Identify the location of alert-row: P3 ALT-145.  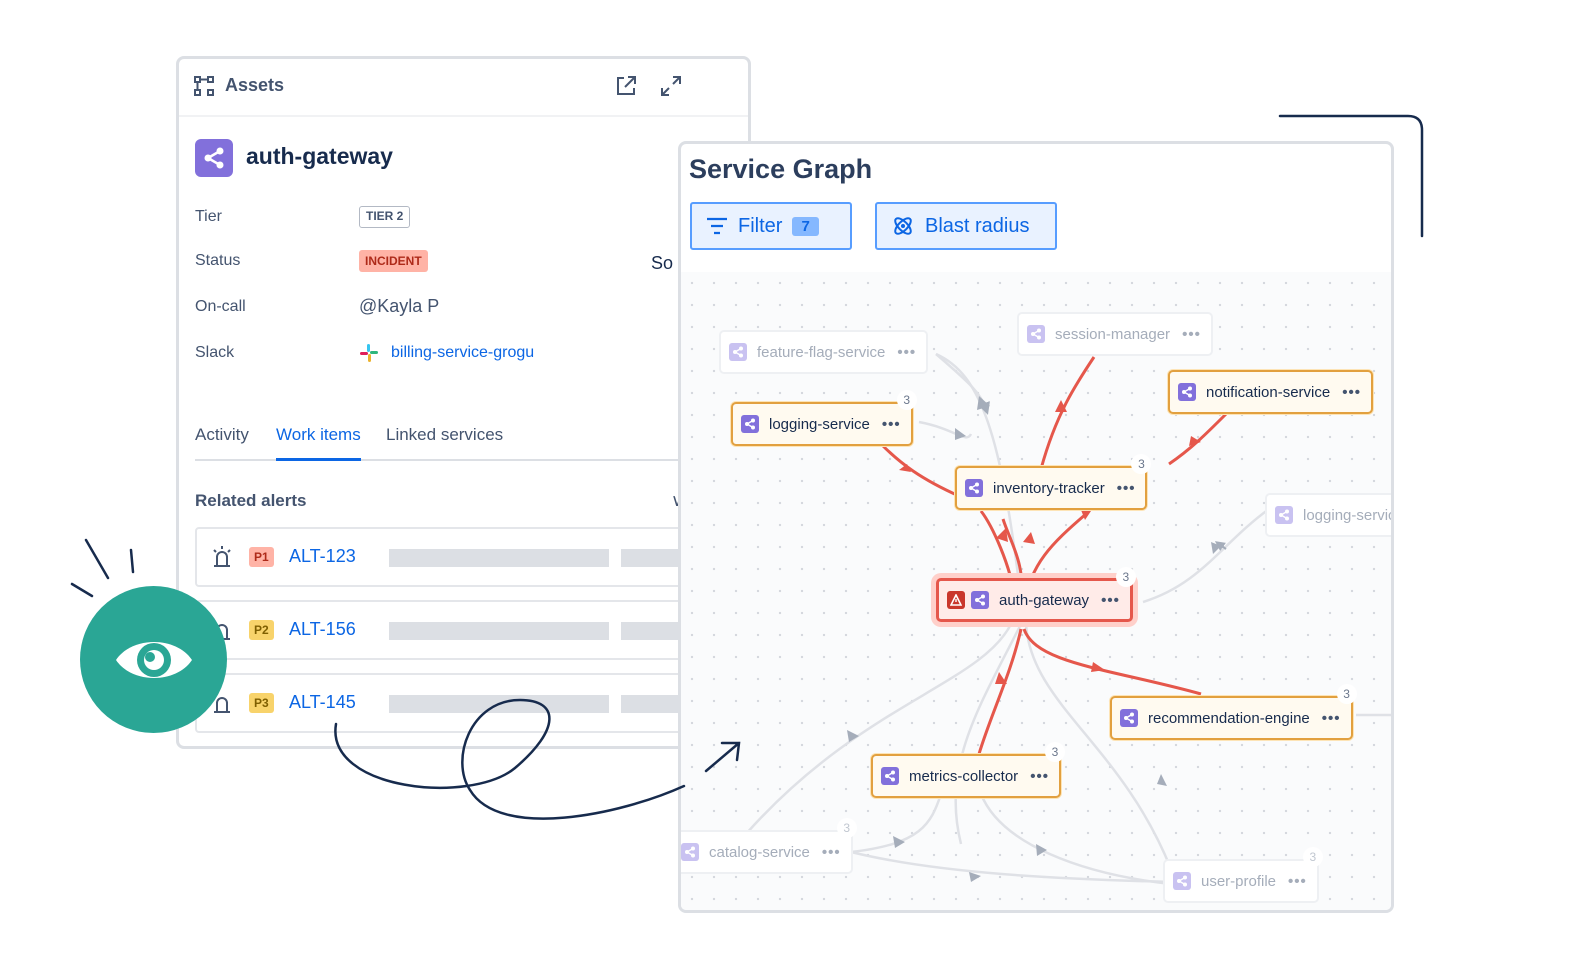
(471, 703).